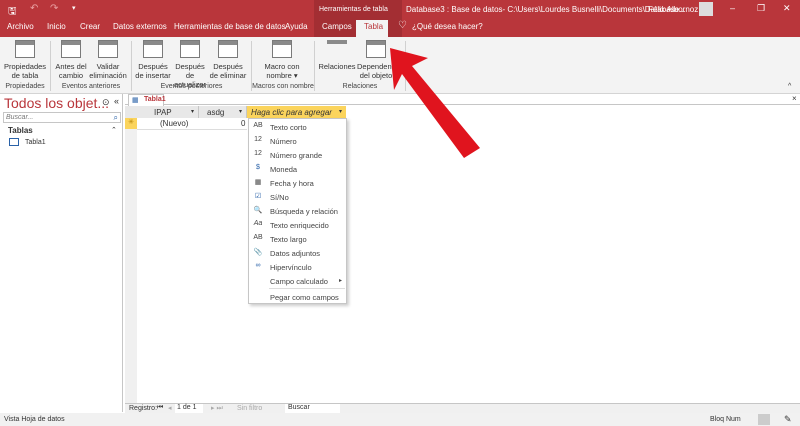  Describe the element at coordinates (25, 60) in the screenshot. I see `table-properties-button: Propiedades de tabla` at that location.